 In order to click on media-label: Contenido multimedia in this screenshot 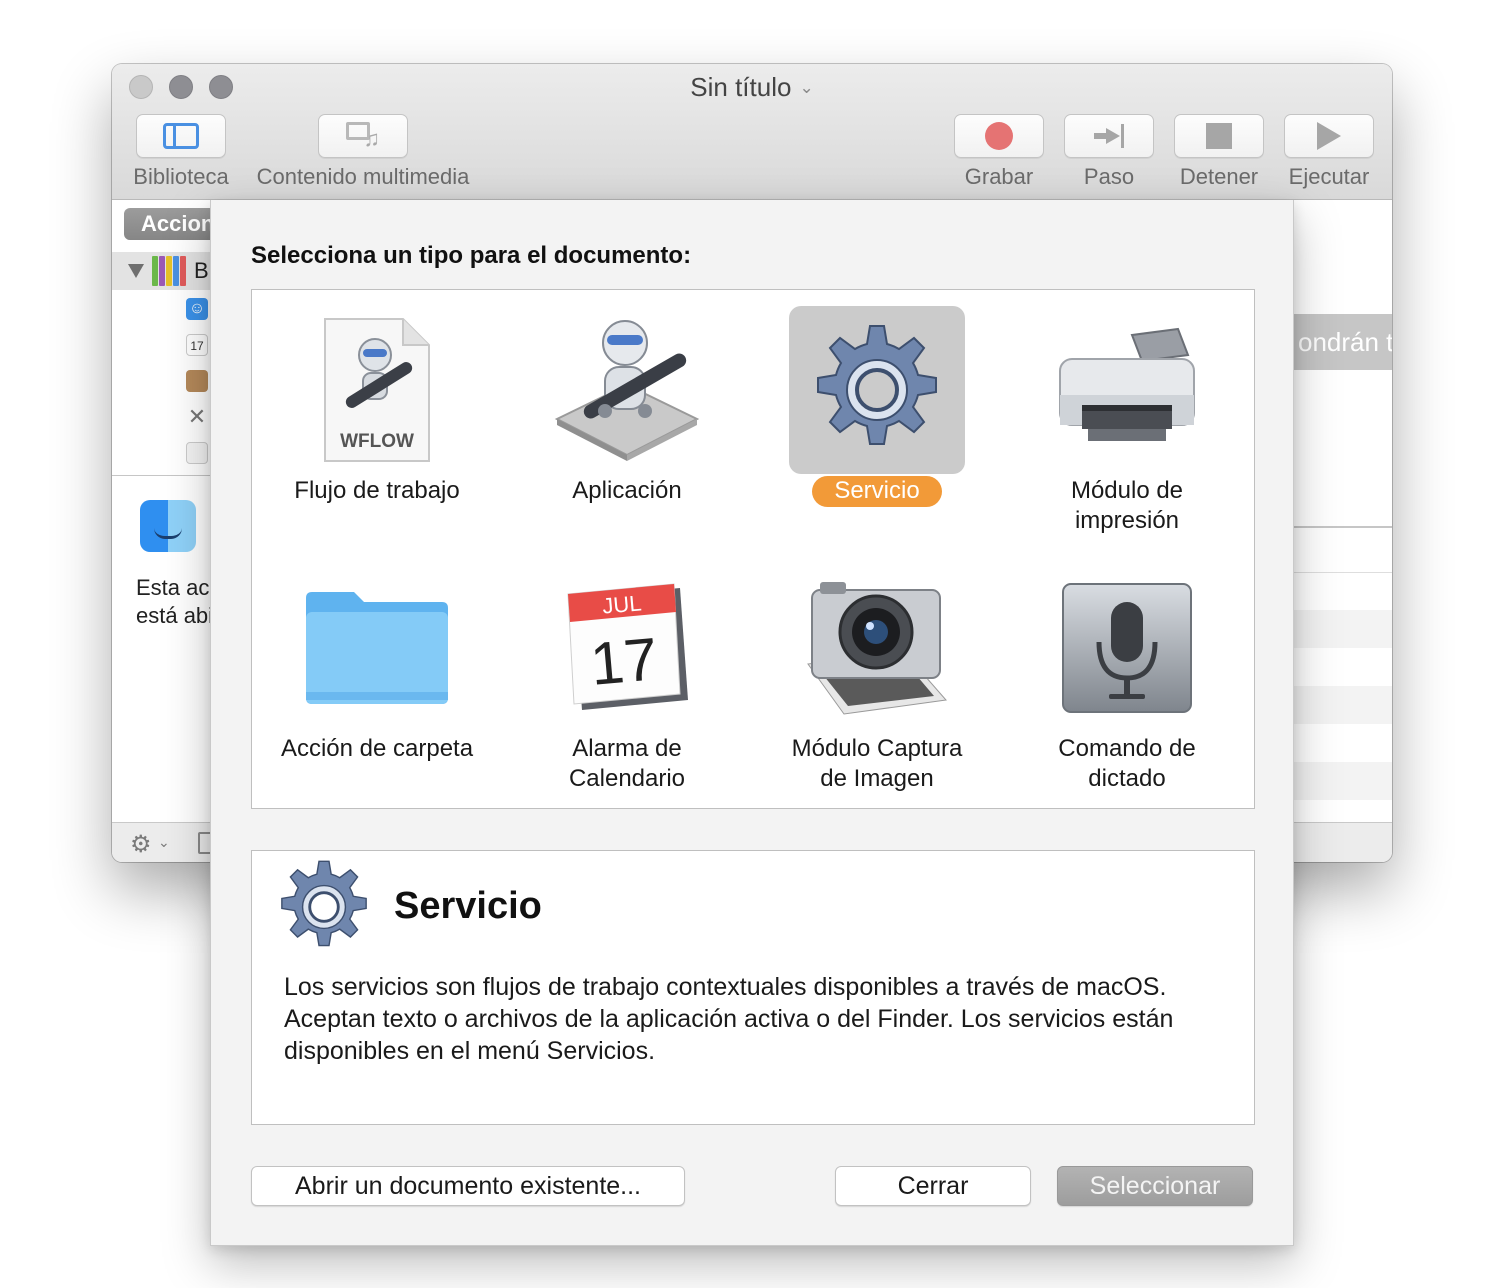, I will do `click(363, 176)`.